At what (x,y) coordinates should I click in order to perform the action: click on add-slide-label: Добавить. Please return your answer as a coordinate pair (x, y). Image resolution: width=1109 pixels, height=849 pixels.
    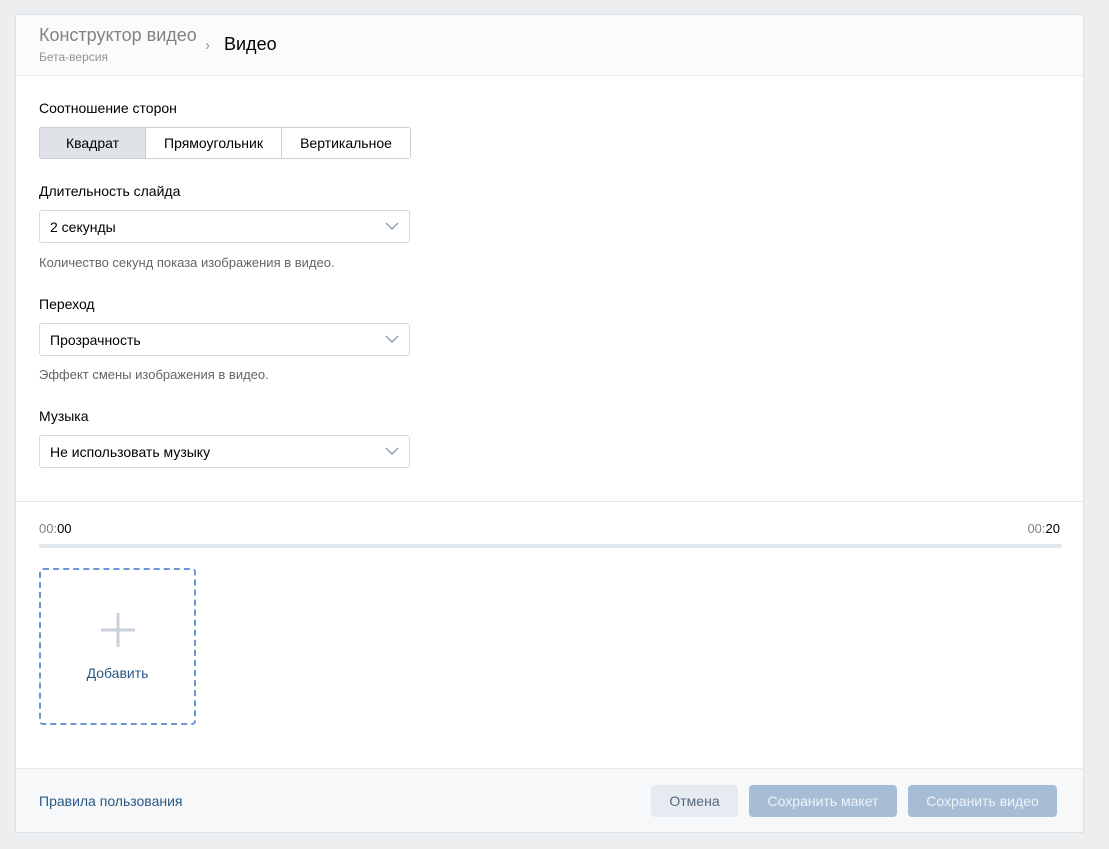
    Looking at the image, I should click on (117, 673).